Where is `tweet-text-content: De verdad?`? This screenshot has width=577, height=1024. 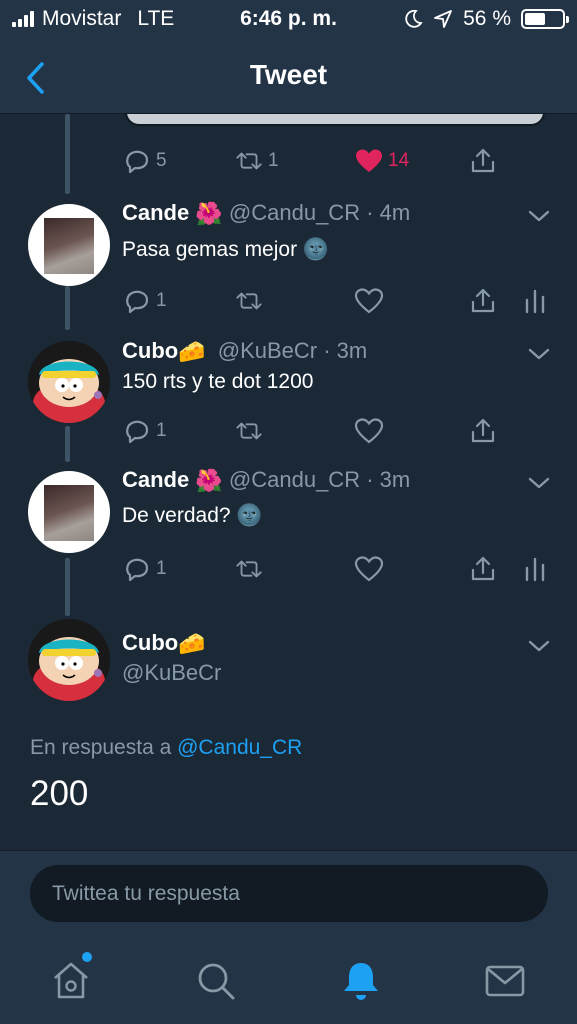
tweet-text-content: De verdad? is located at coordinates (176, 515).